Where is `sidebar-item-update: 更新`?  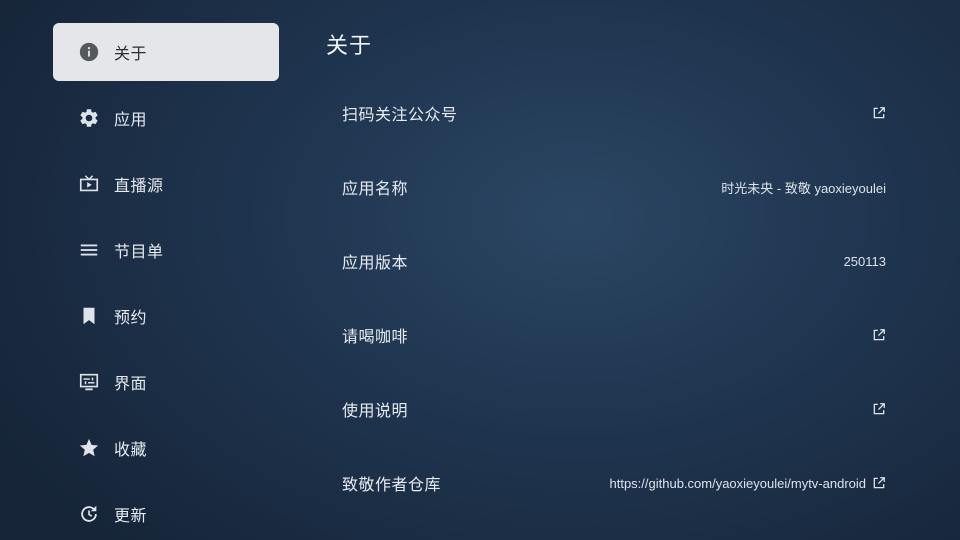
sidebar-item-update: 更新 is located at coordinates (166, 512).